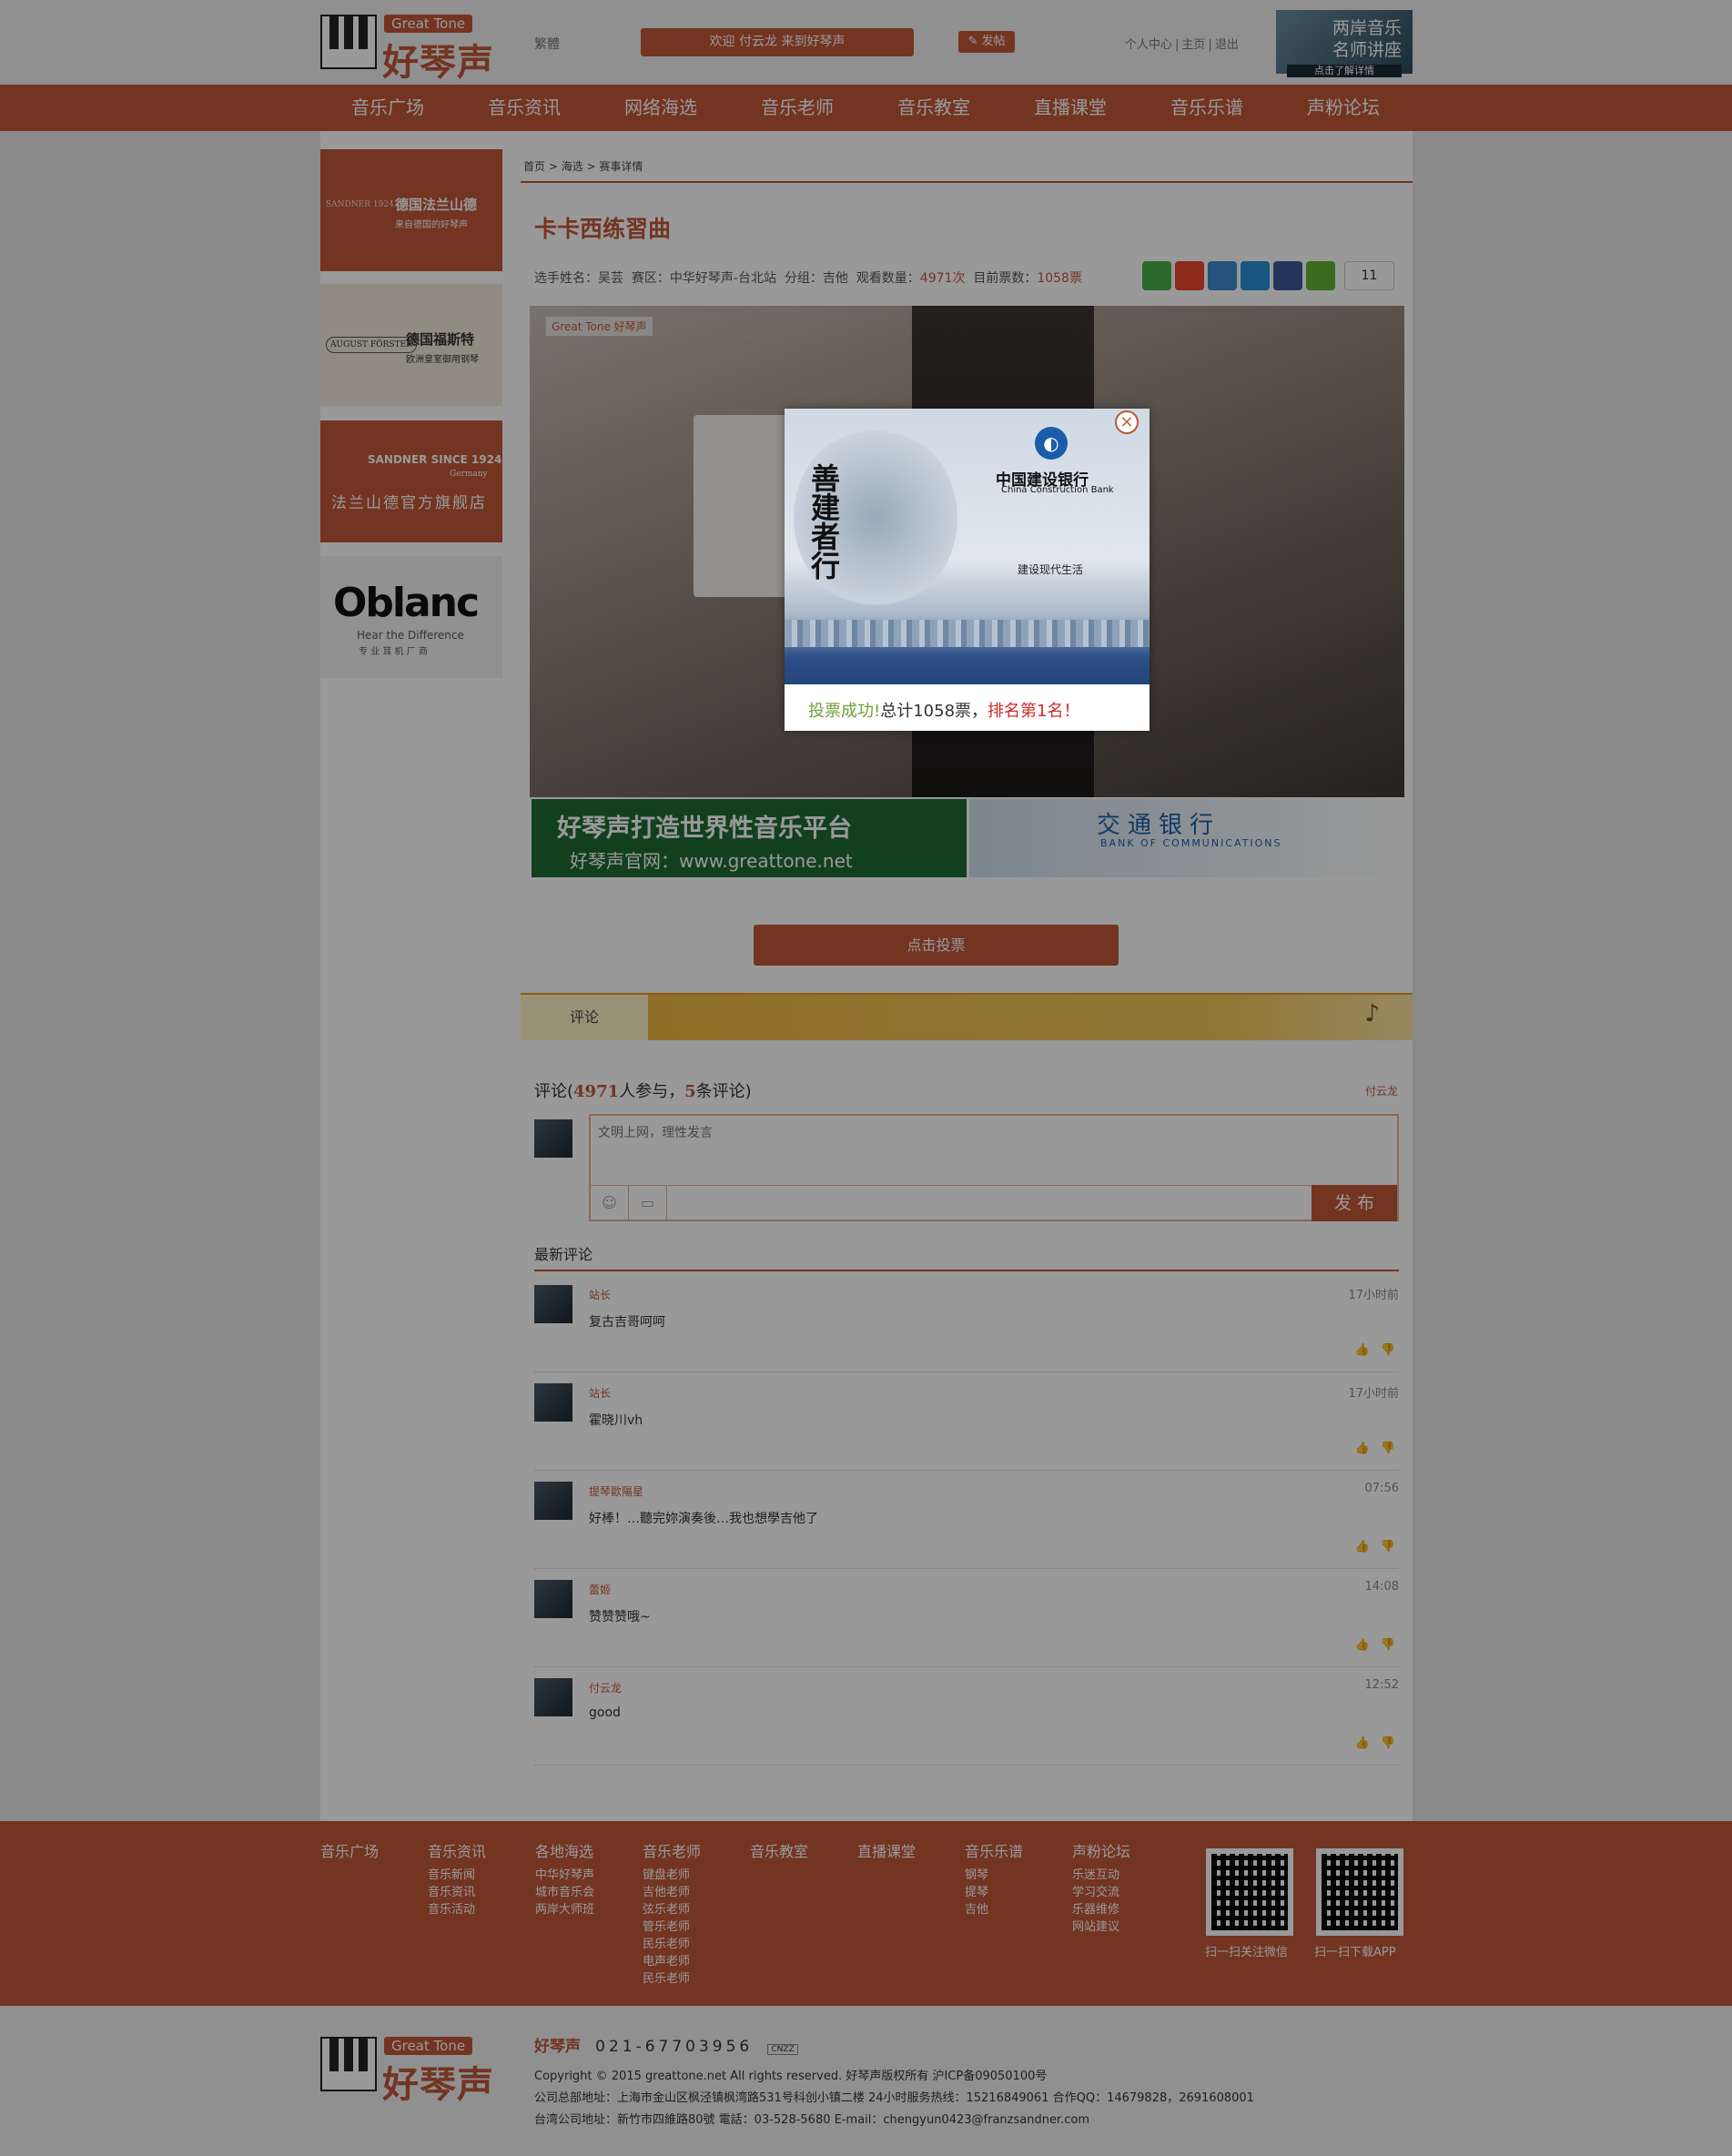  What do you see at coordinates (1051, 569) in the screenshot?
I see `bank-slogan: 建设现代生活` at bounding box center [1051, 569].